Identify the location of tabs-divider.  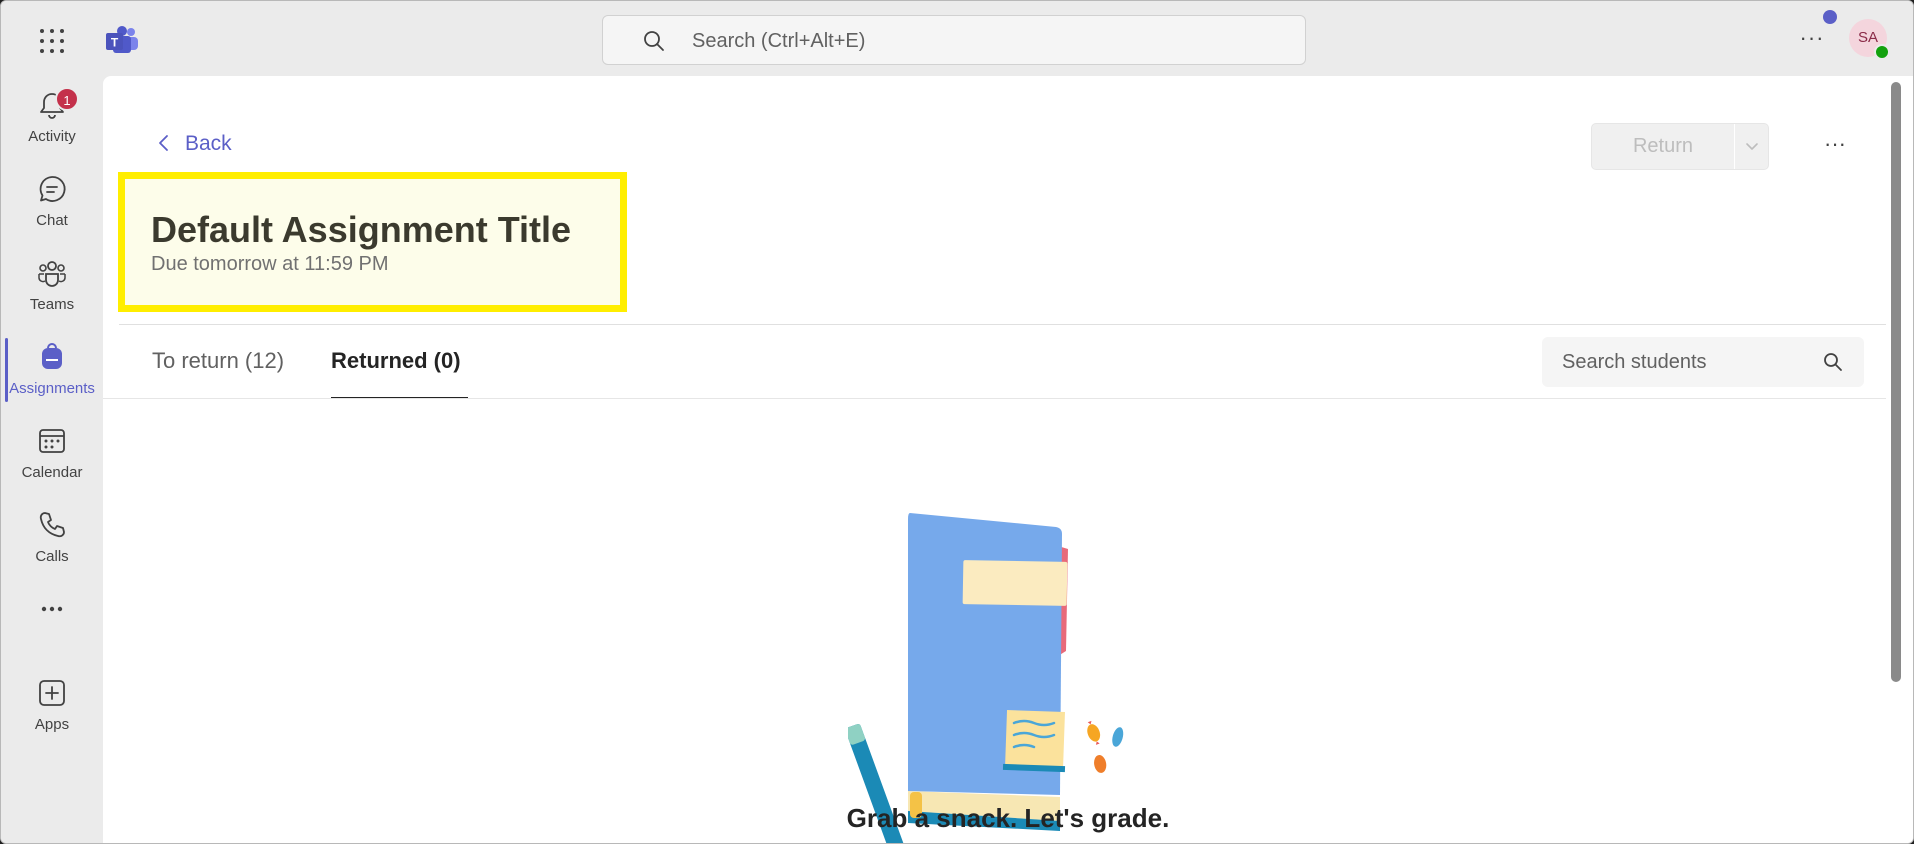
(994, 398).